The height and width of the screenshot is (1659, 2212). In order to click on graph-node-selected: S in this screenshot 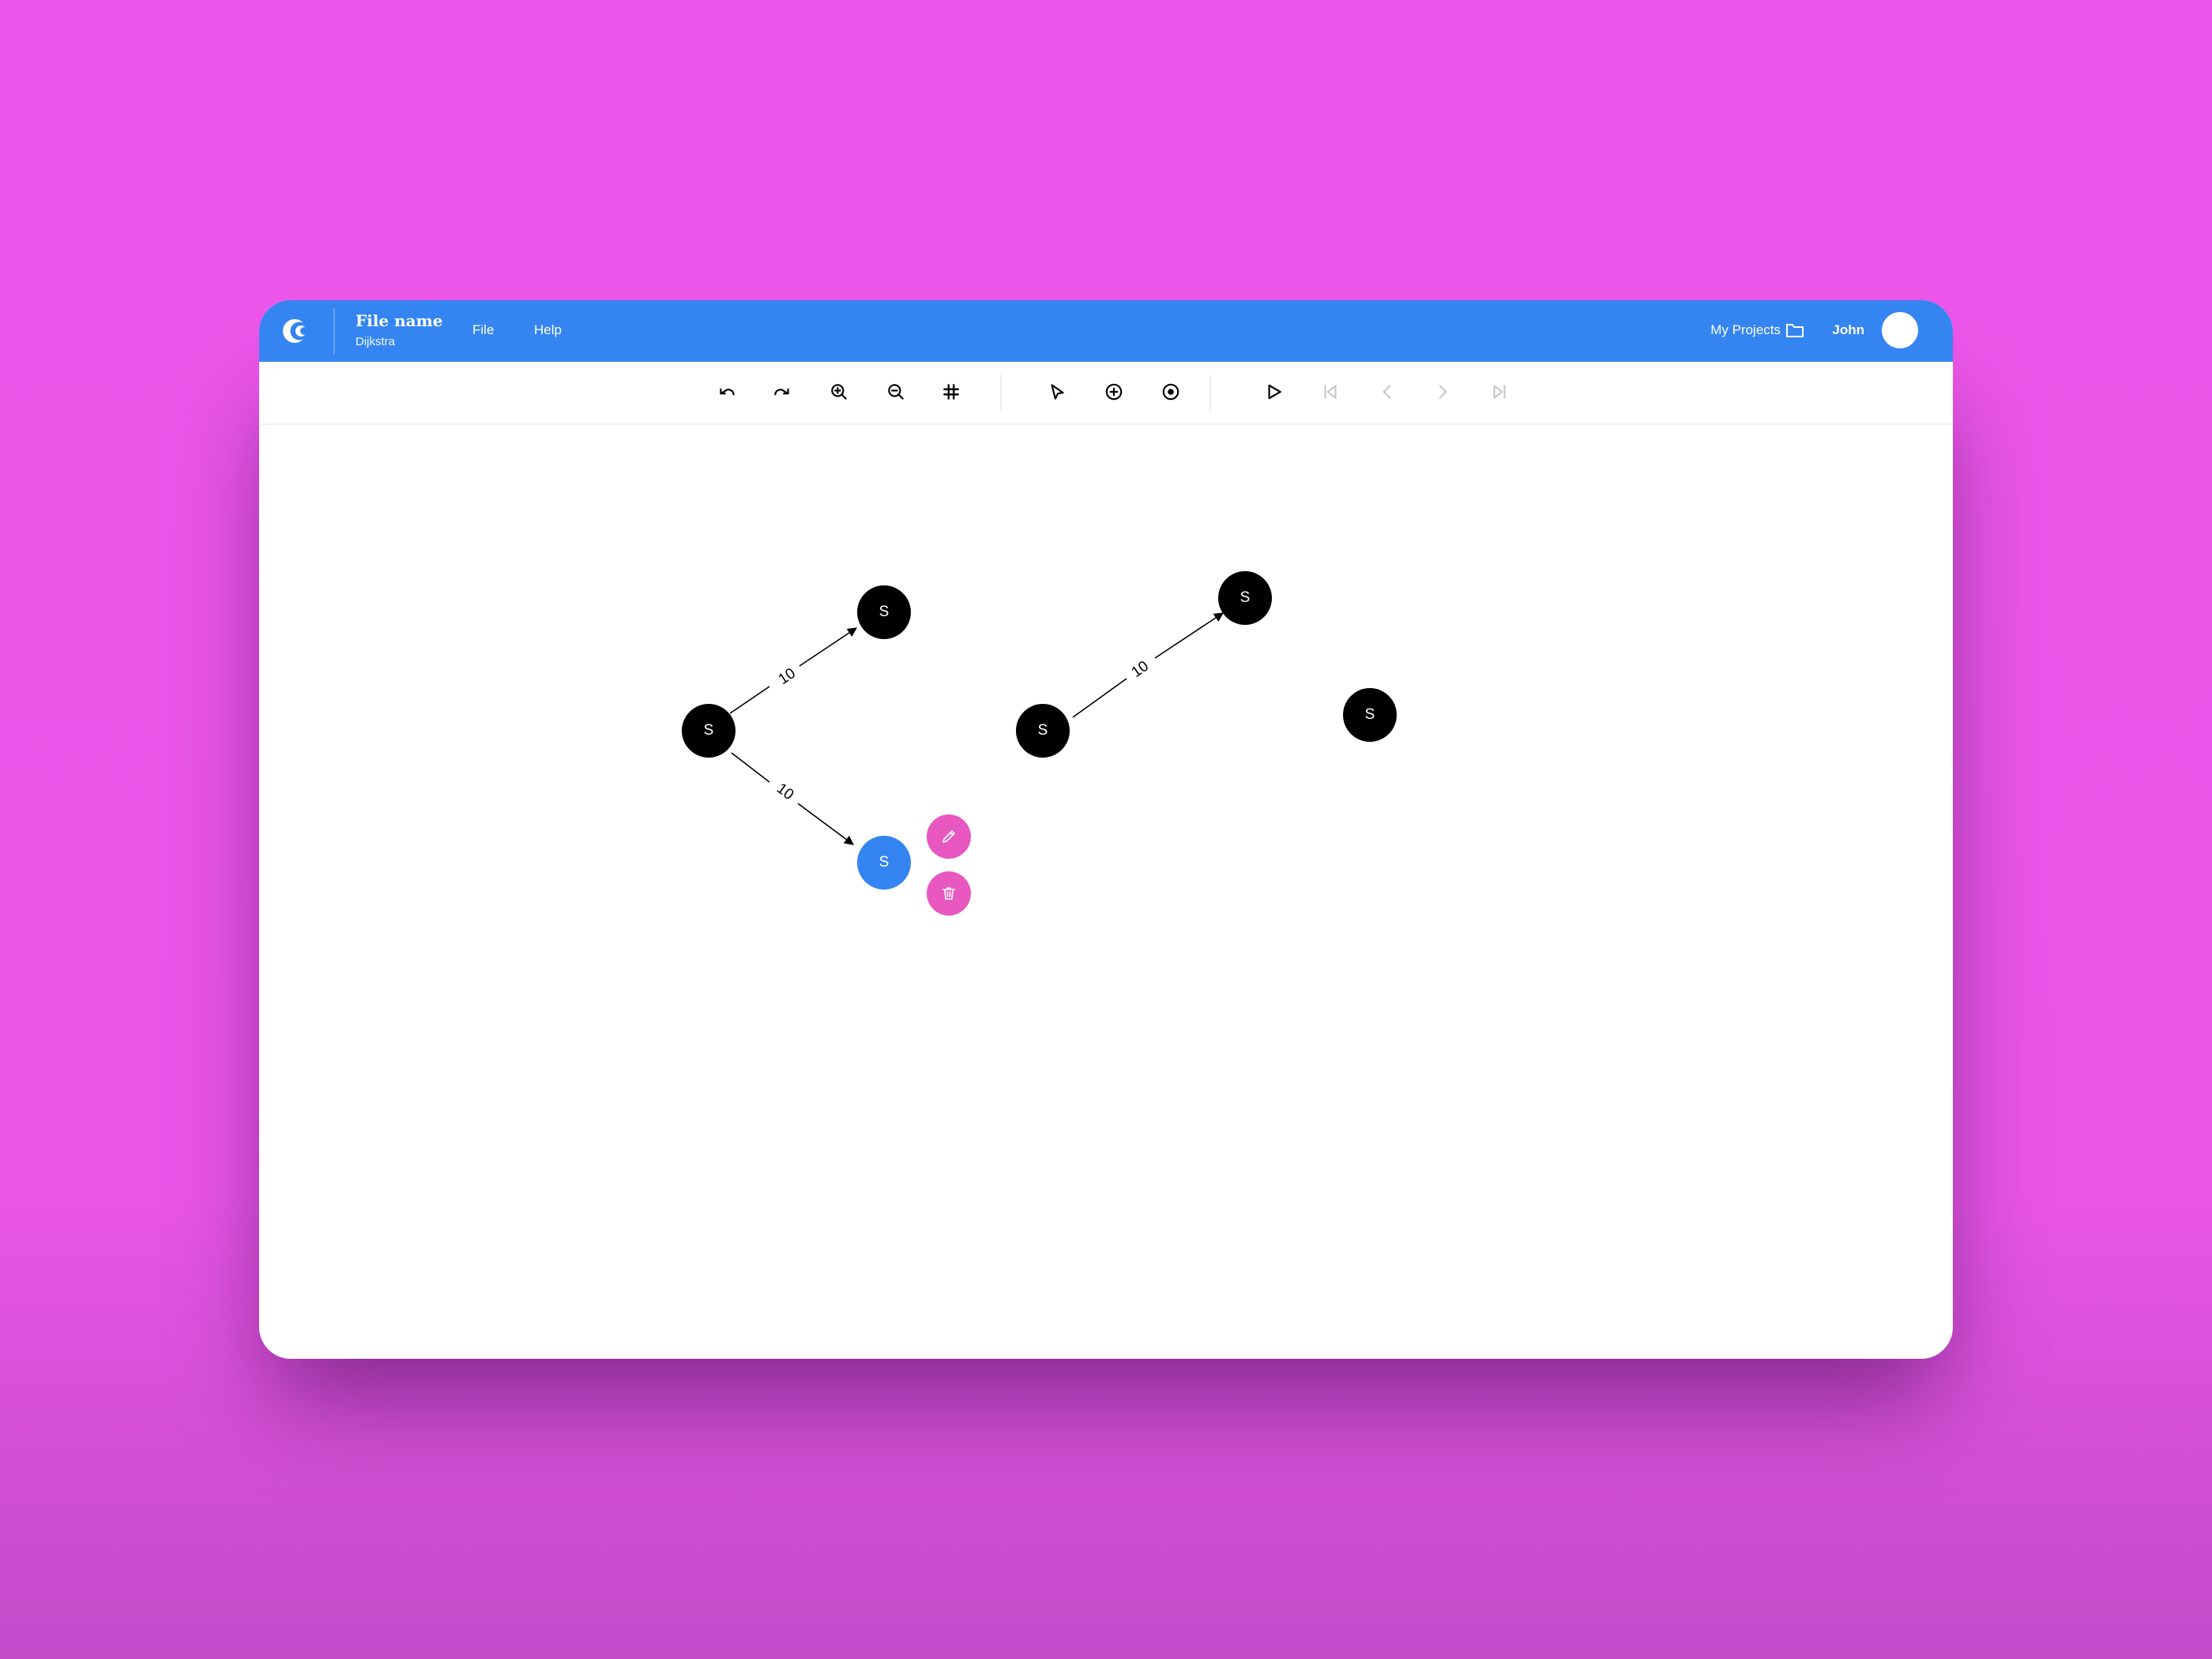, I will do `click(884, 863)`.